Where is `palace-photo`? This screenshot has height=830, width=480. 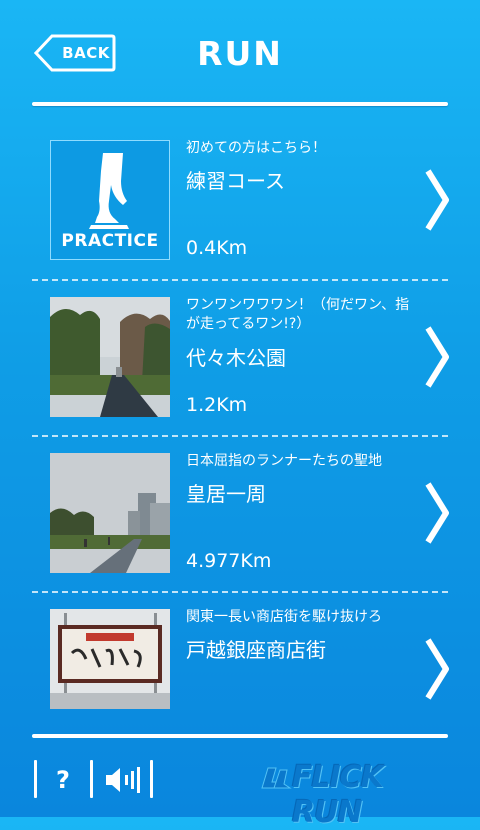
palace-photo is located at coordinates (110, 513).